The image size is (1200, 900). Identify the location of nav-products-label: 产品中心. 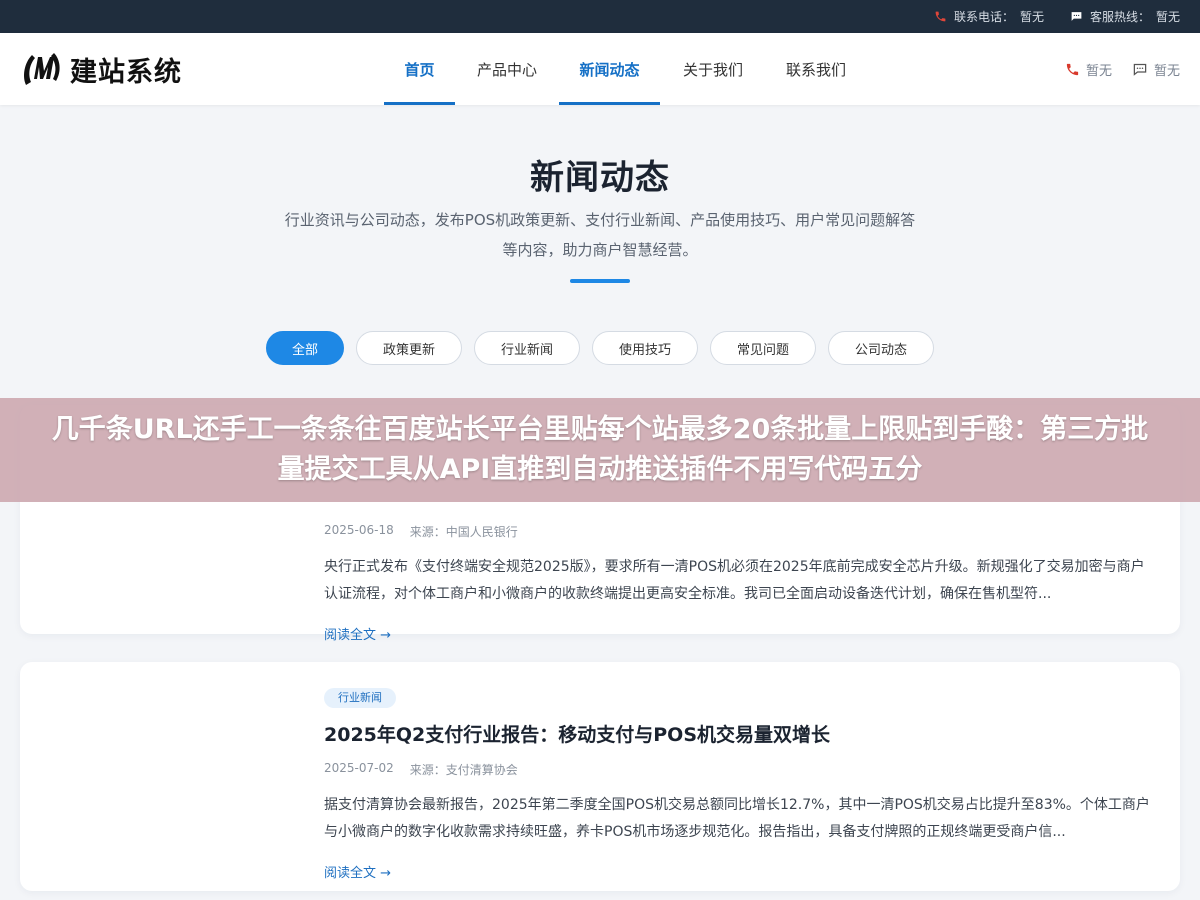
(506, 69).